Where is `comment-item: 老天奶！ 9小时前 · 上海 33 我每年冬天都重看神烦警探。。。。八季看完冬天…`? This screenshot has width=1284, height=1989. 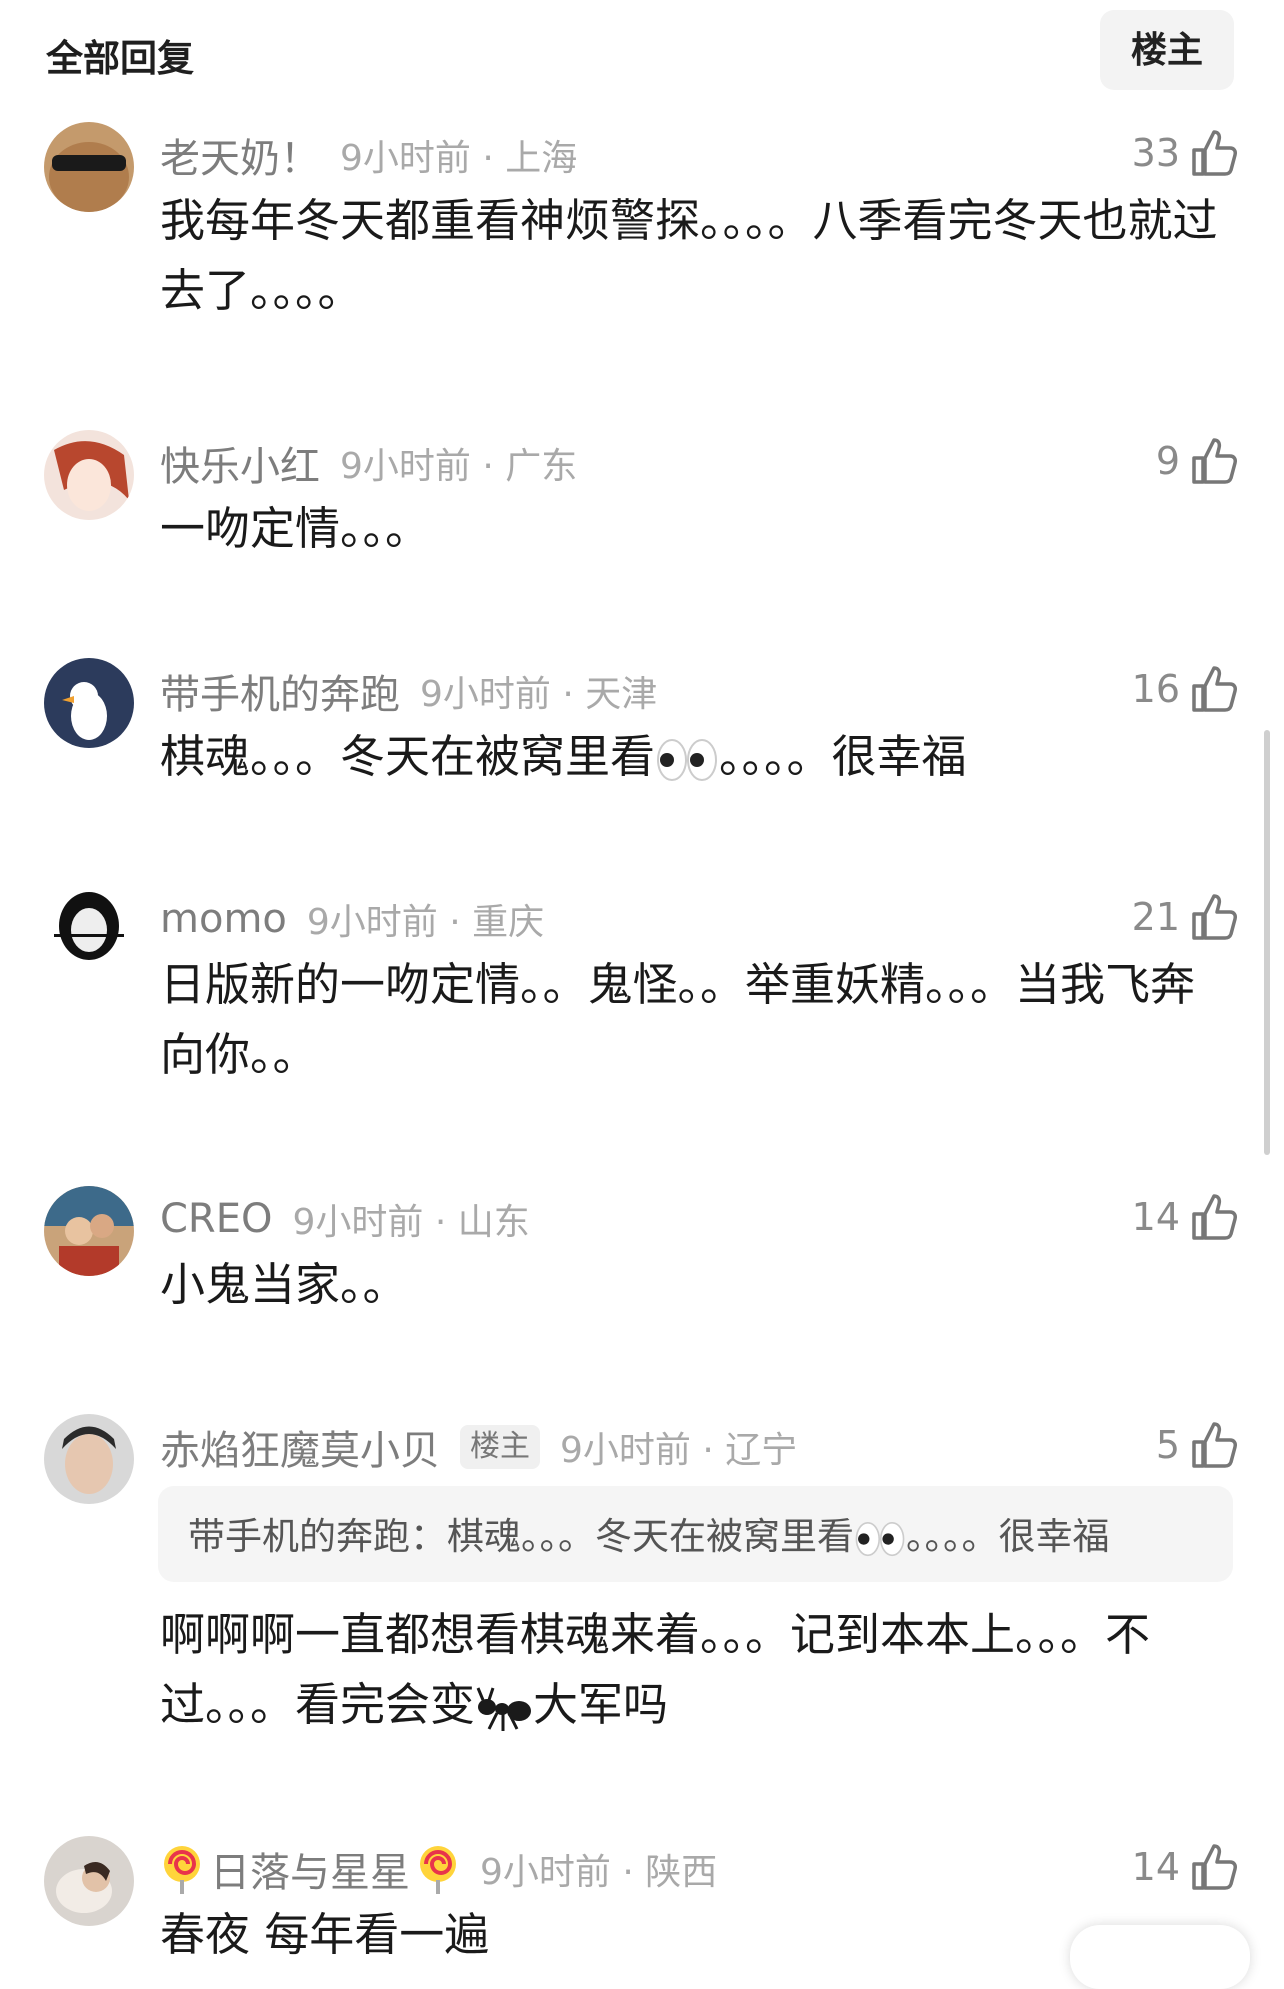
comment-item: 老天奶！ 9小时前 · 上海 33 我每年冬天都重看神烦警探。。。。八季看完冬天… is located at coordinates (642, 222).